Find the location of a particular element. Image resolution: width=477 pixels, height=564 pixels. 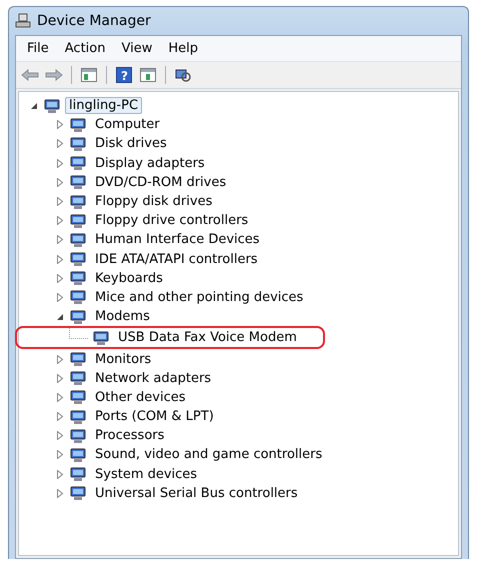

device-manager-icon is located at coordinates (23, 21).